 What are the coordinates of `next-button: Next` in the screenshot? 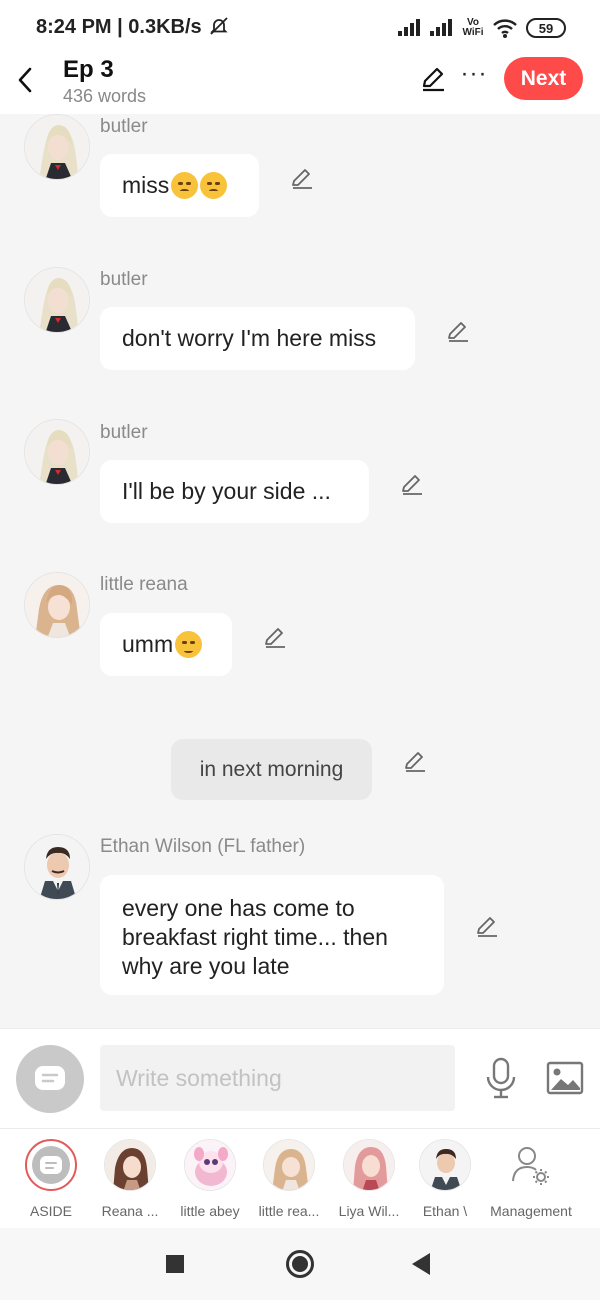 It's located at (543, 78).